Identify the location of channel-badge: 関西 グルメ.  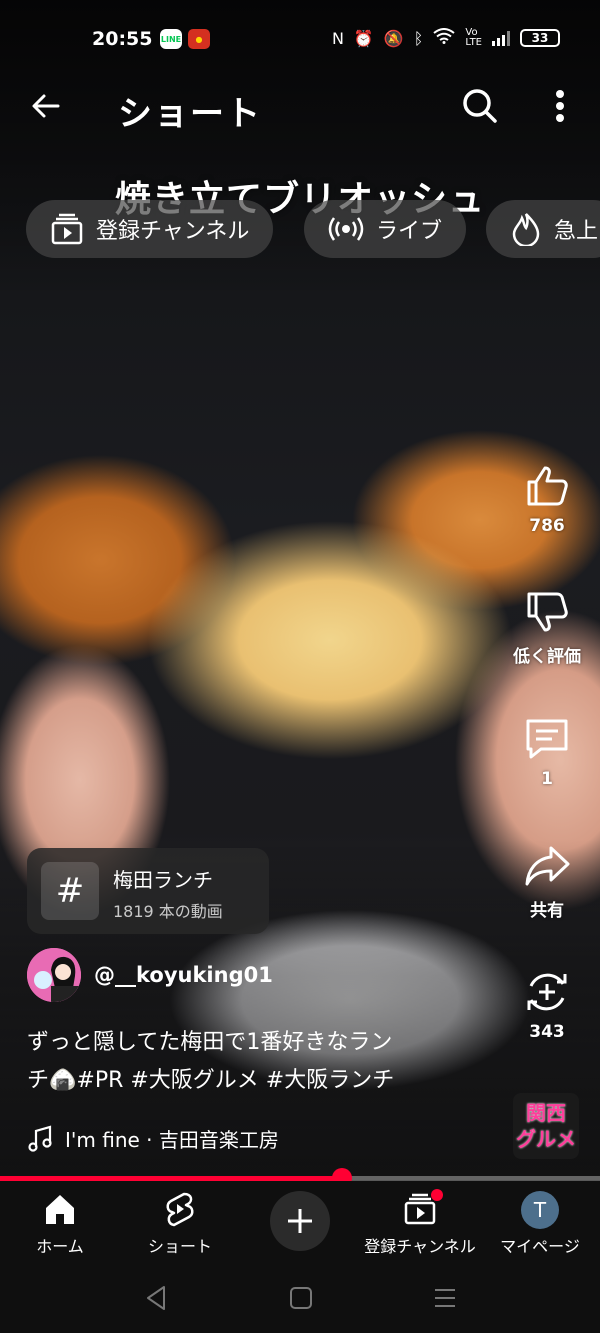
(546, 1126).